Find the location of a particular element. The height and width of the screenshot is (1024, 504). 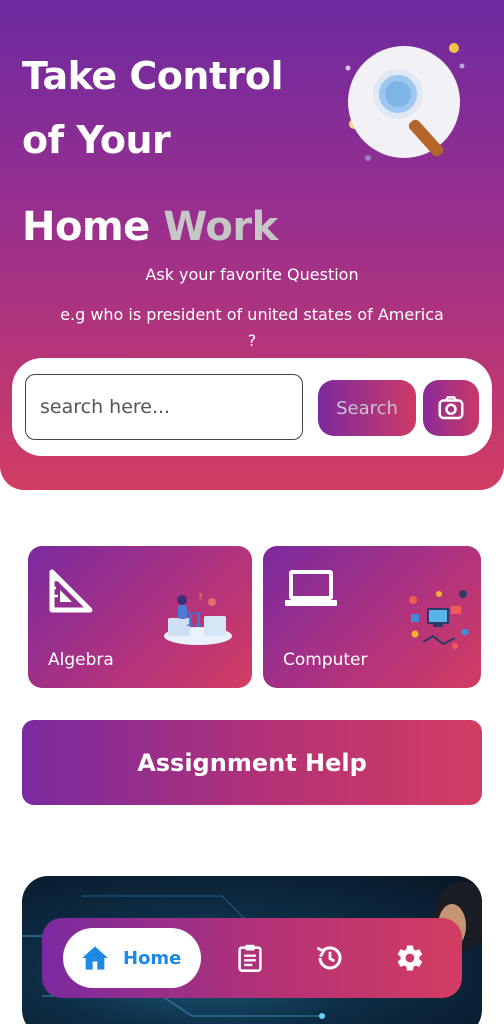

hero-title-home: Home is located at coordinates (86, 227).